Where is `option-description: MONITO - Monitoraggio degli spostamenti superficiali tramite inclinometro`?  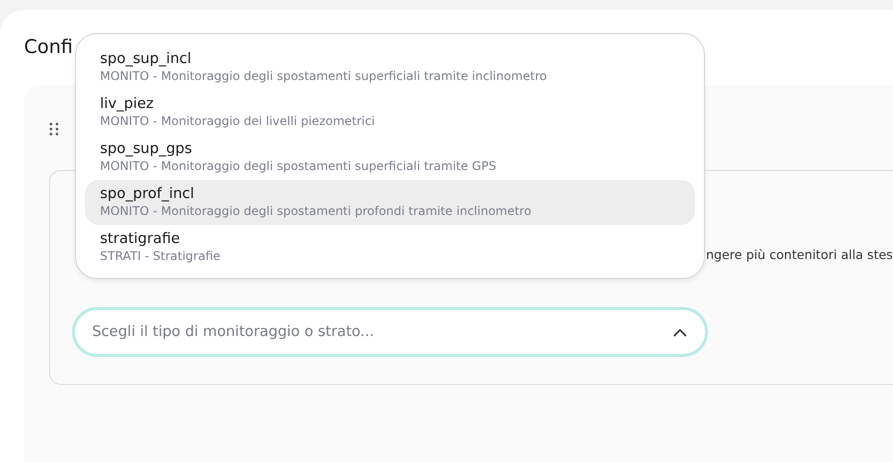 option-description: MONITO - Monitoraggio degli spostamenti superficiali tramite inclinometro is located at coordinates (324, 76).